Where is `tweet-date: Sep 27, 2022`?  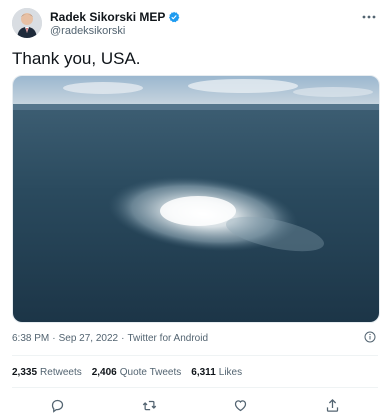 tweet-date: Sep 27, 2022 is located at coordinates (89, 338).